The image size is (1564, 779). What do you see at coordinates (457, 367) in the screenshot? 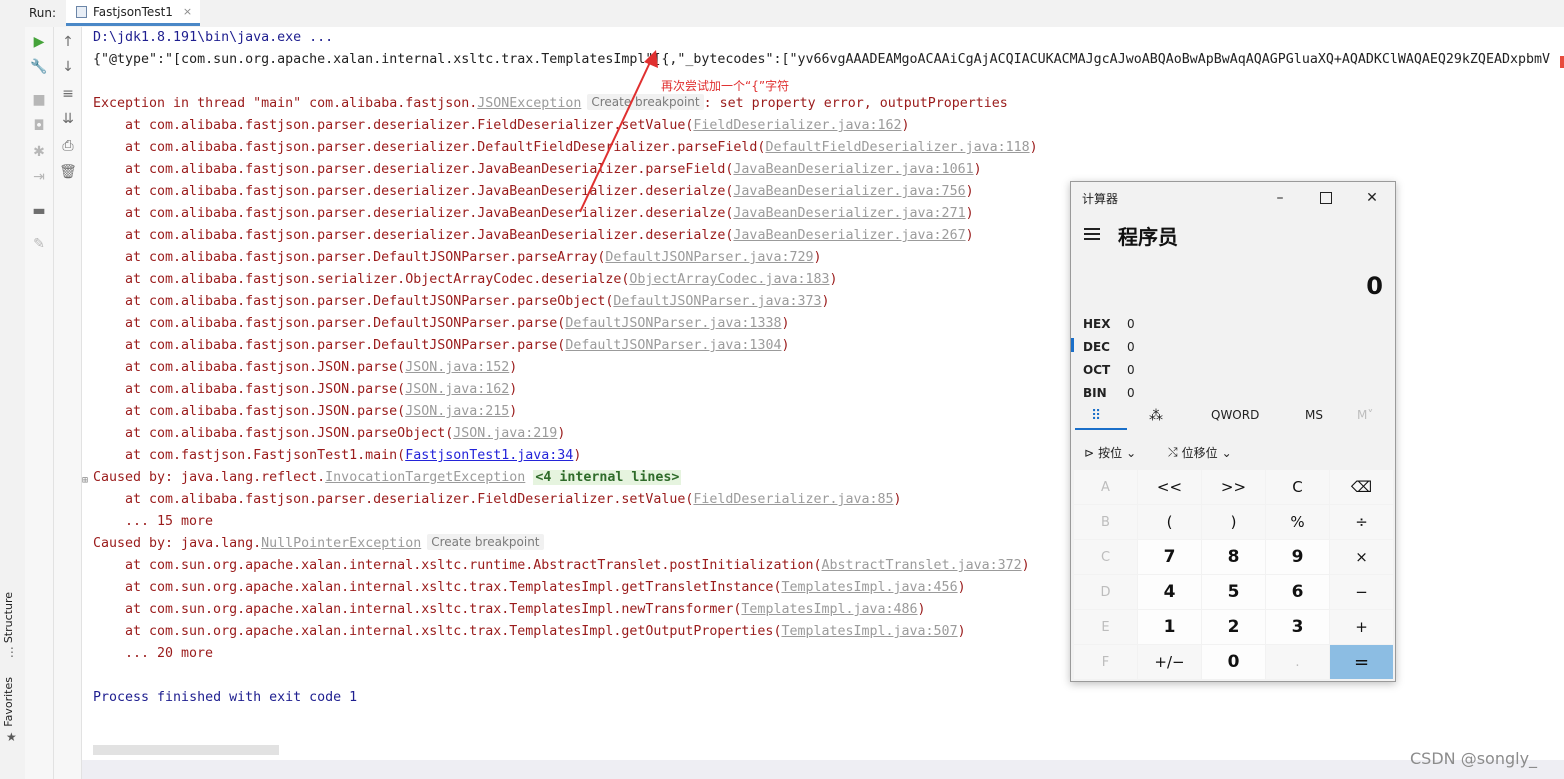
I see `source-link: JSON.java:152` at bounding box center [457, 367].